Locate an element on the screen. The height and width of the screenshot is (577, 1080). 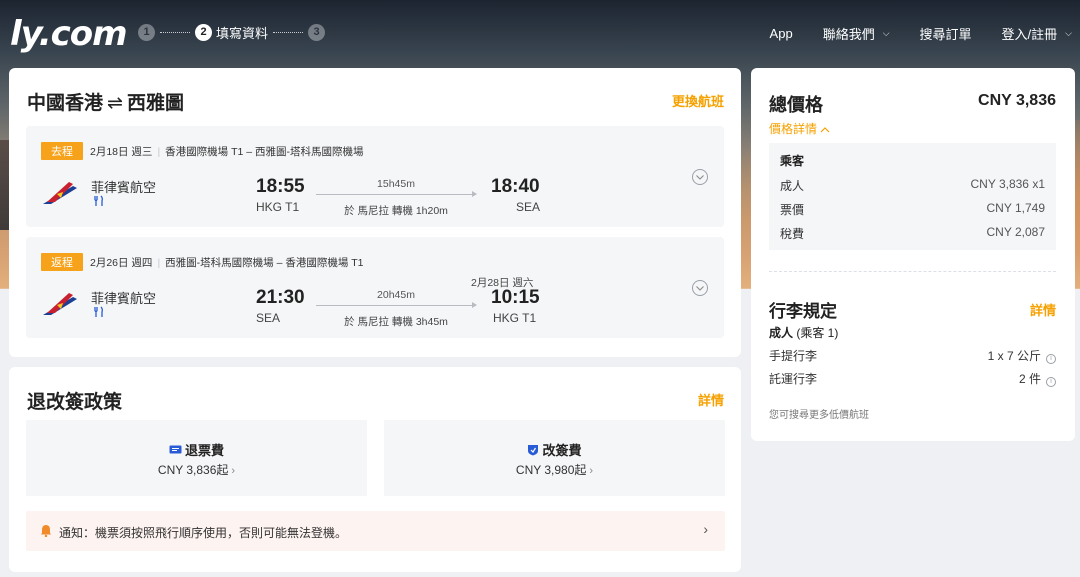
row-value-wrap: 1 x 7 公斤 i is located at coordinates (1022, 355).